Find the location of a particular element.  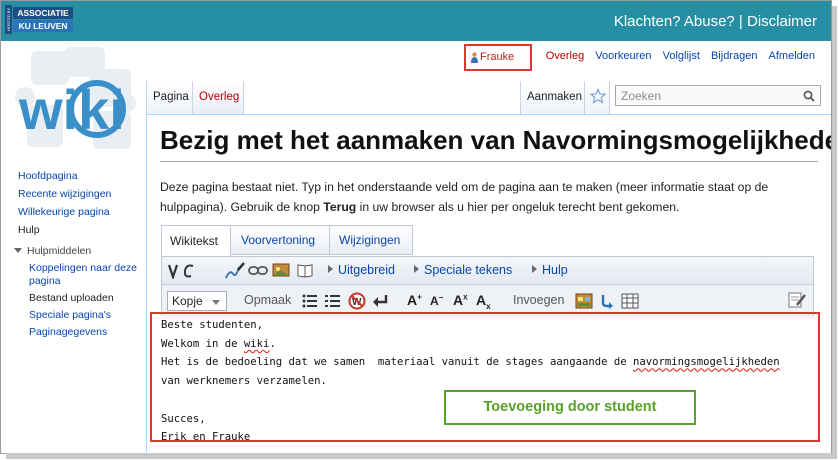

search-box is located at coordinates (718, 95).